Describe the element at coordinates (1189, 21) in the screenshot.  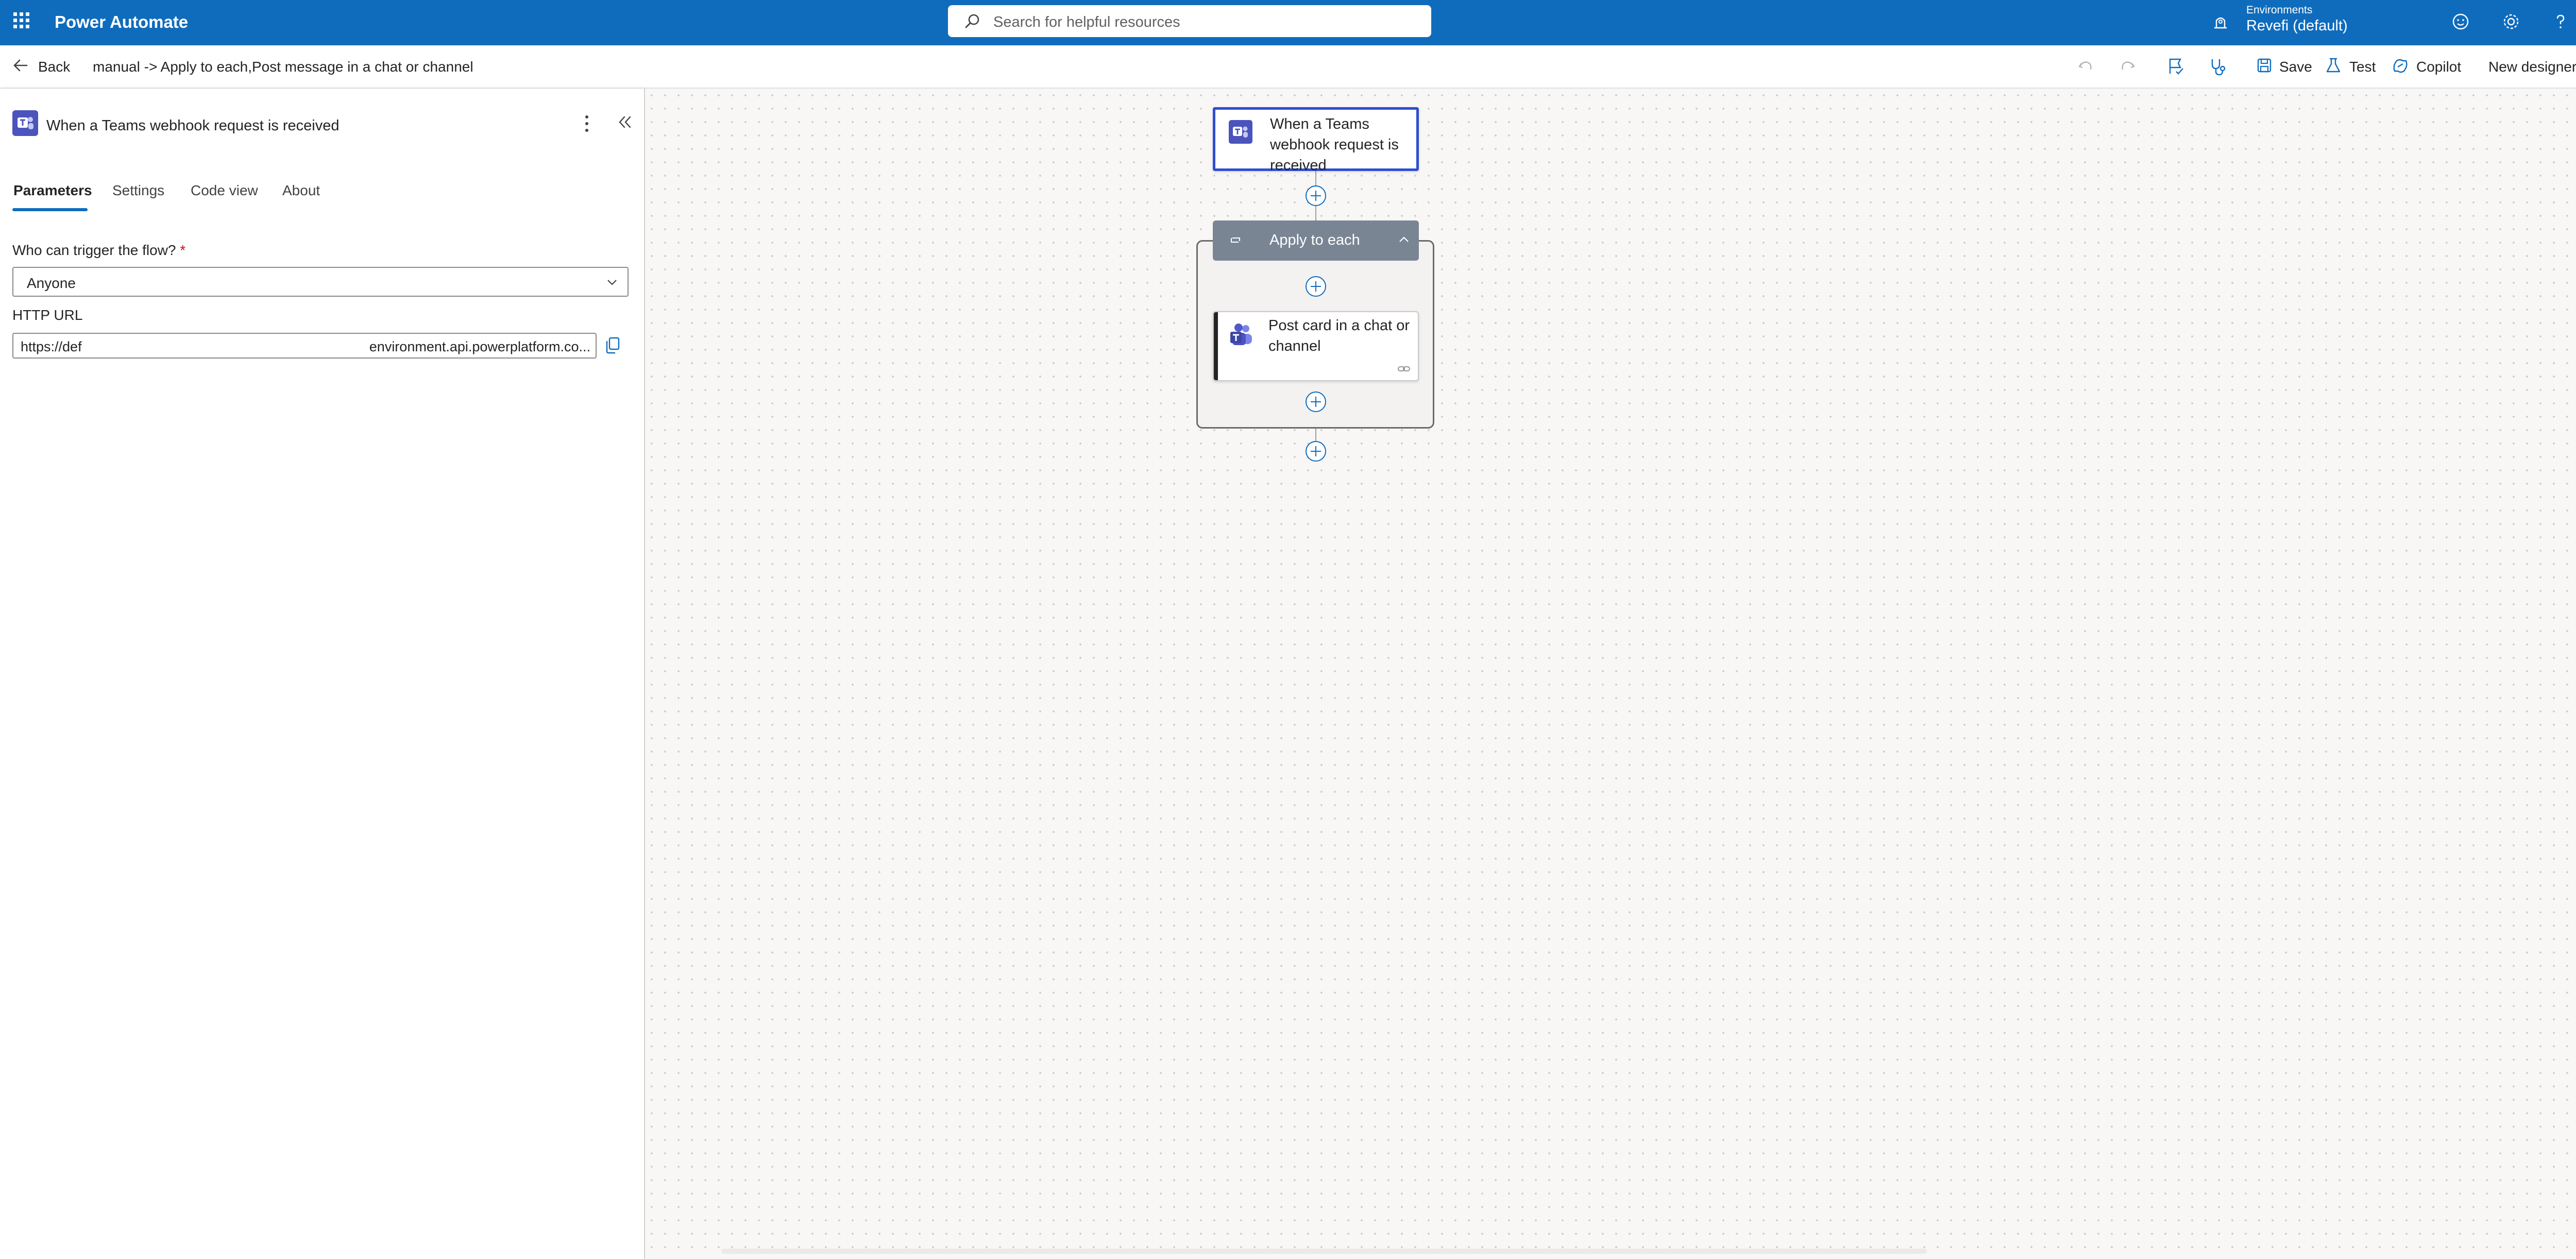
I see `search-input: Search for helpful resources` at that location.